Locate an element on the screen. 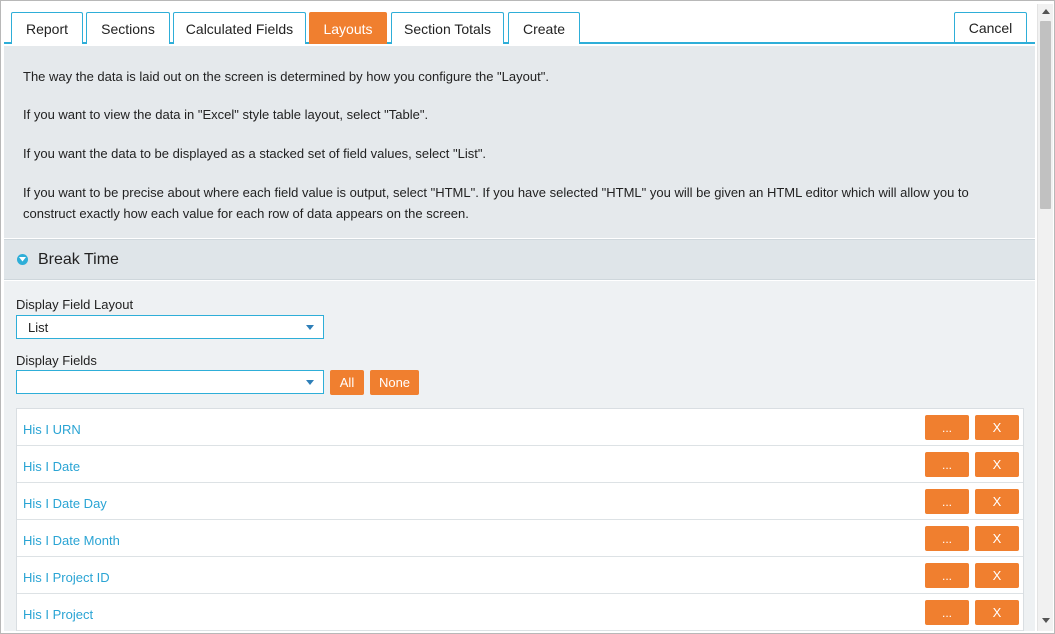 This screenshot has height=634, width=1055. tab-layouts: Layouts is located at coordinates (348, 28).